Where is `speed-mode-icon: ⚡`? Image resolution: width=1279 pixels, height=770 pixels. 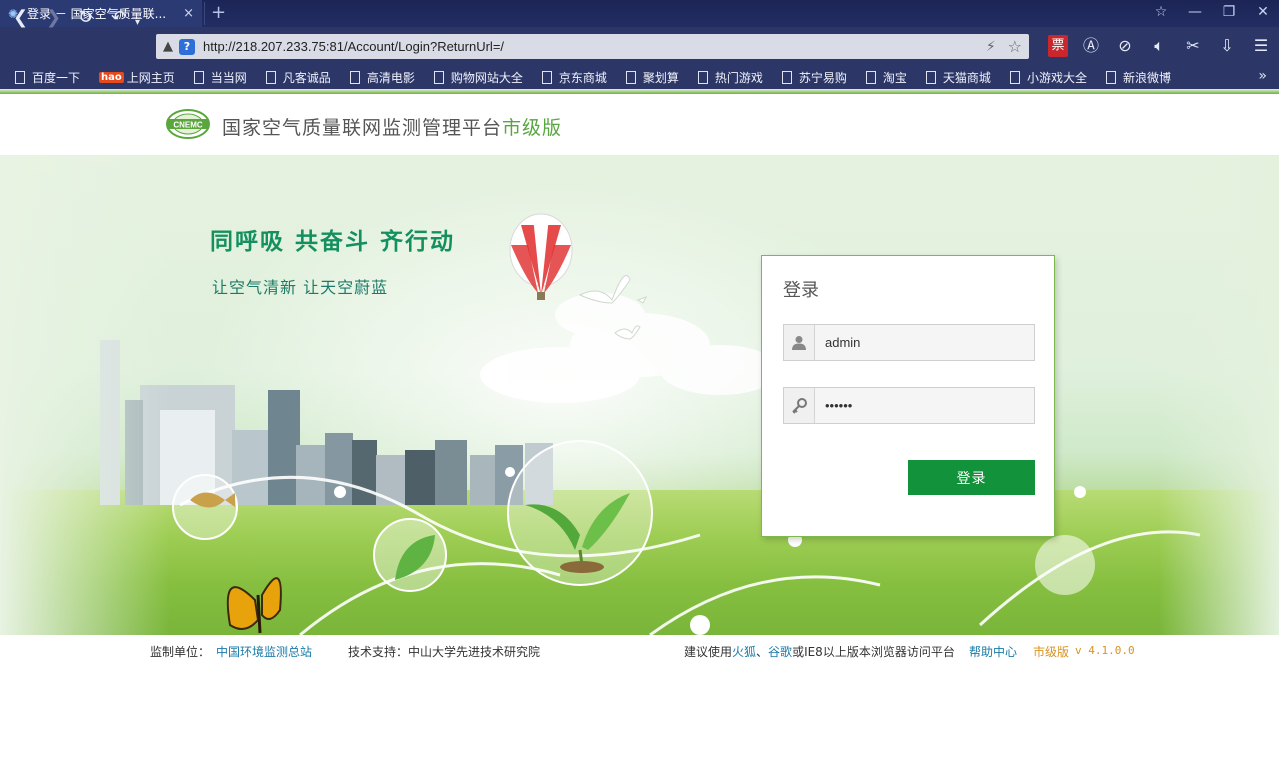 speed-mode-icon: ⚡ is located at coordinates (991, 47).